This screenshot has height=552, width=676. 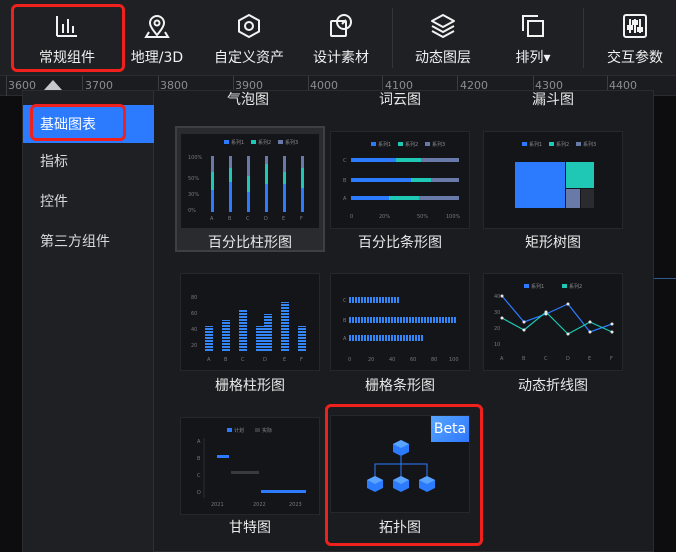 What do you see at coordinates (194, 314) in the screenshot?
I see `y-tick: 60` at bounding box center [194, 314].